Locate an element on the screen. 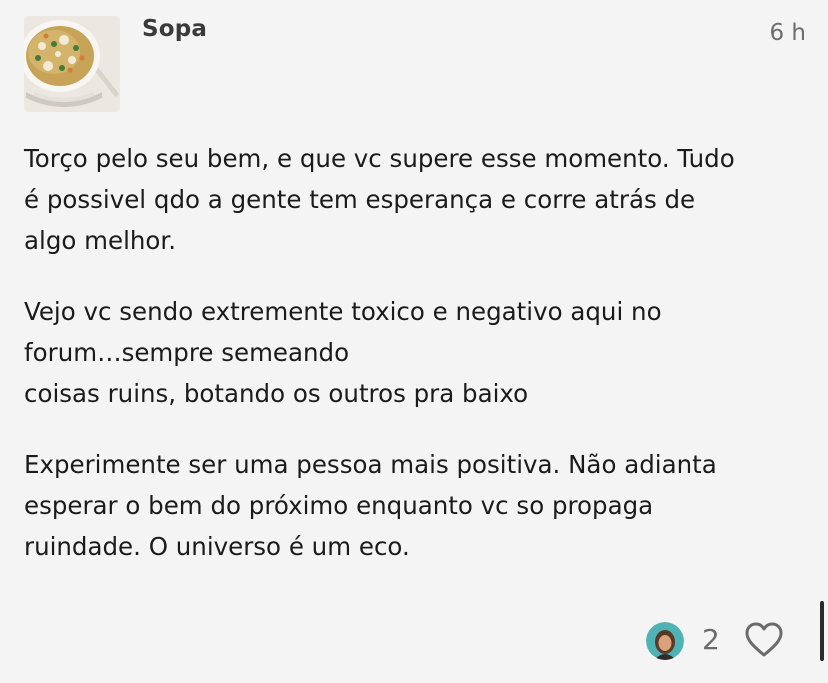  like-count: 2 is located at coordinates (711, 639).